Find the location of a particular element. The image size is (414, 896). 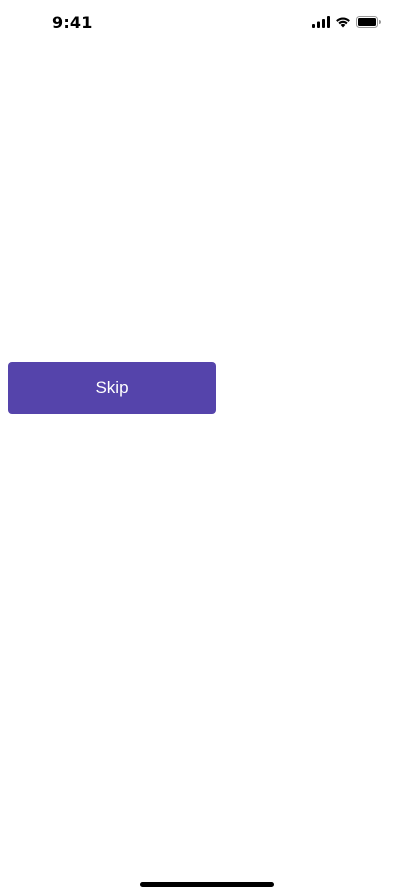

battery-icon is located at coordinates (368, 22).